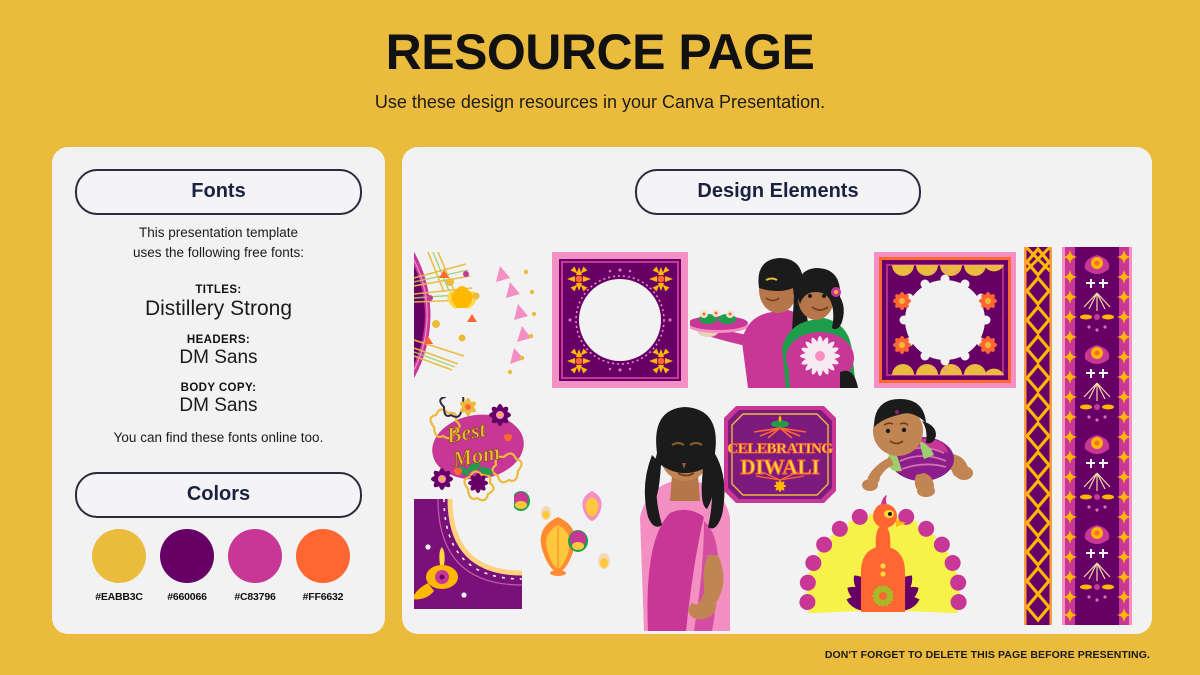 This screenshot has height=675, width=1200. I want to click on design-elements-section-header: Design Elements, so click(778, 192).